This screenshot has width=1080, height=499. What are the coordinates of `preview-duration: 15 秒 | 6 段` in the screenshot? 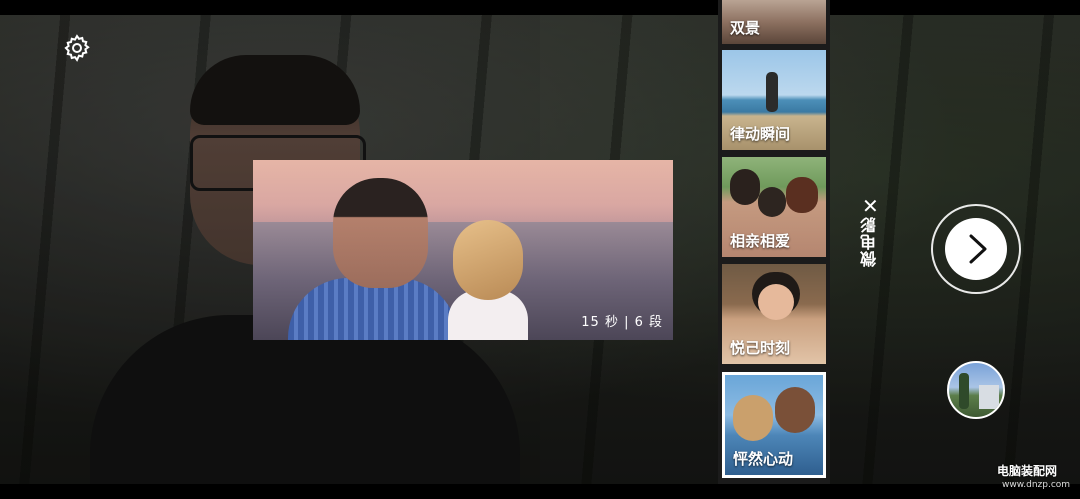 It's located at (622, 322).